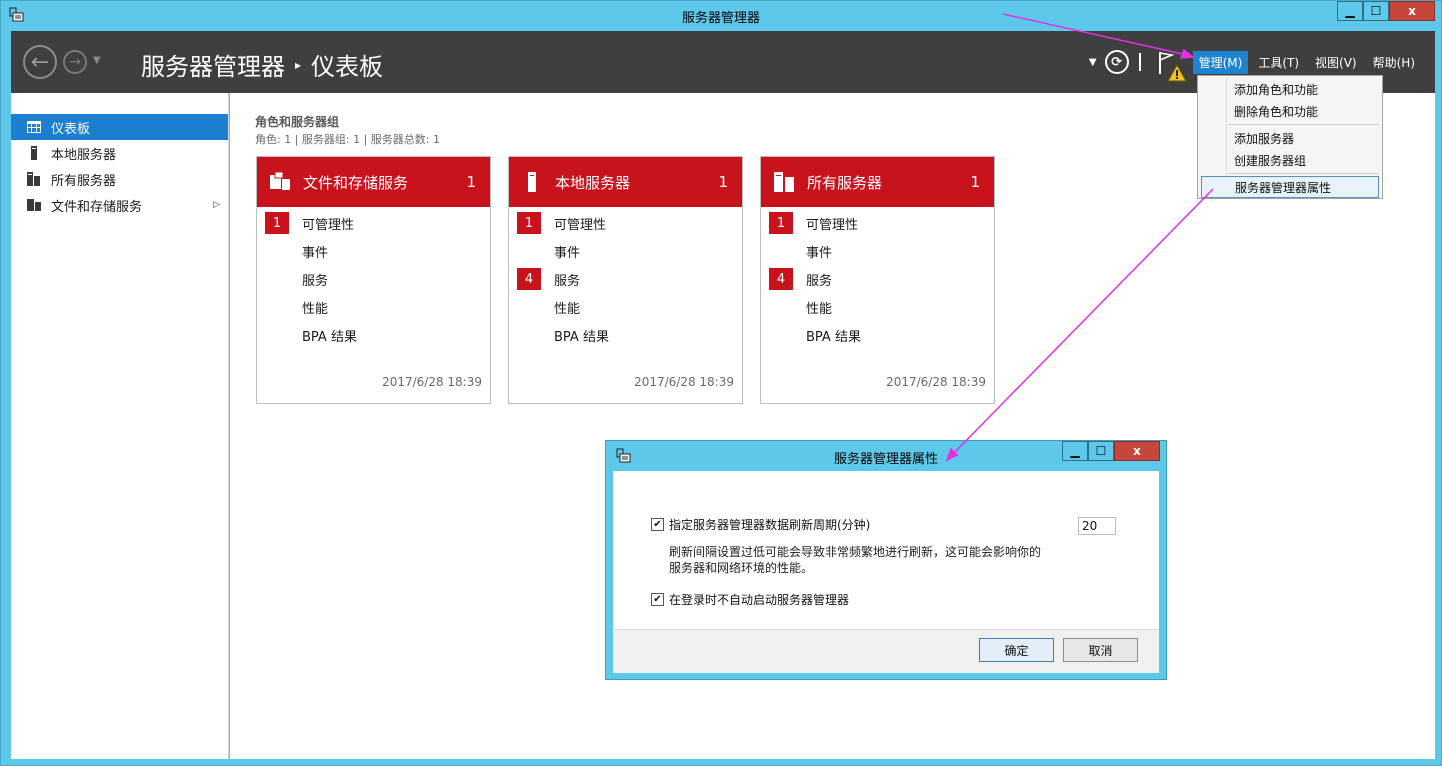 This screenshot has height=766, width=1442. I want to click on menu-tools: 工具(T), so click(1278, 62).